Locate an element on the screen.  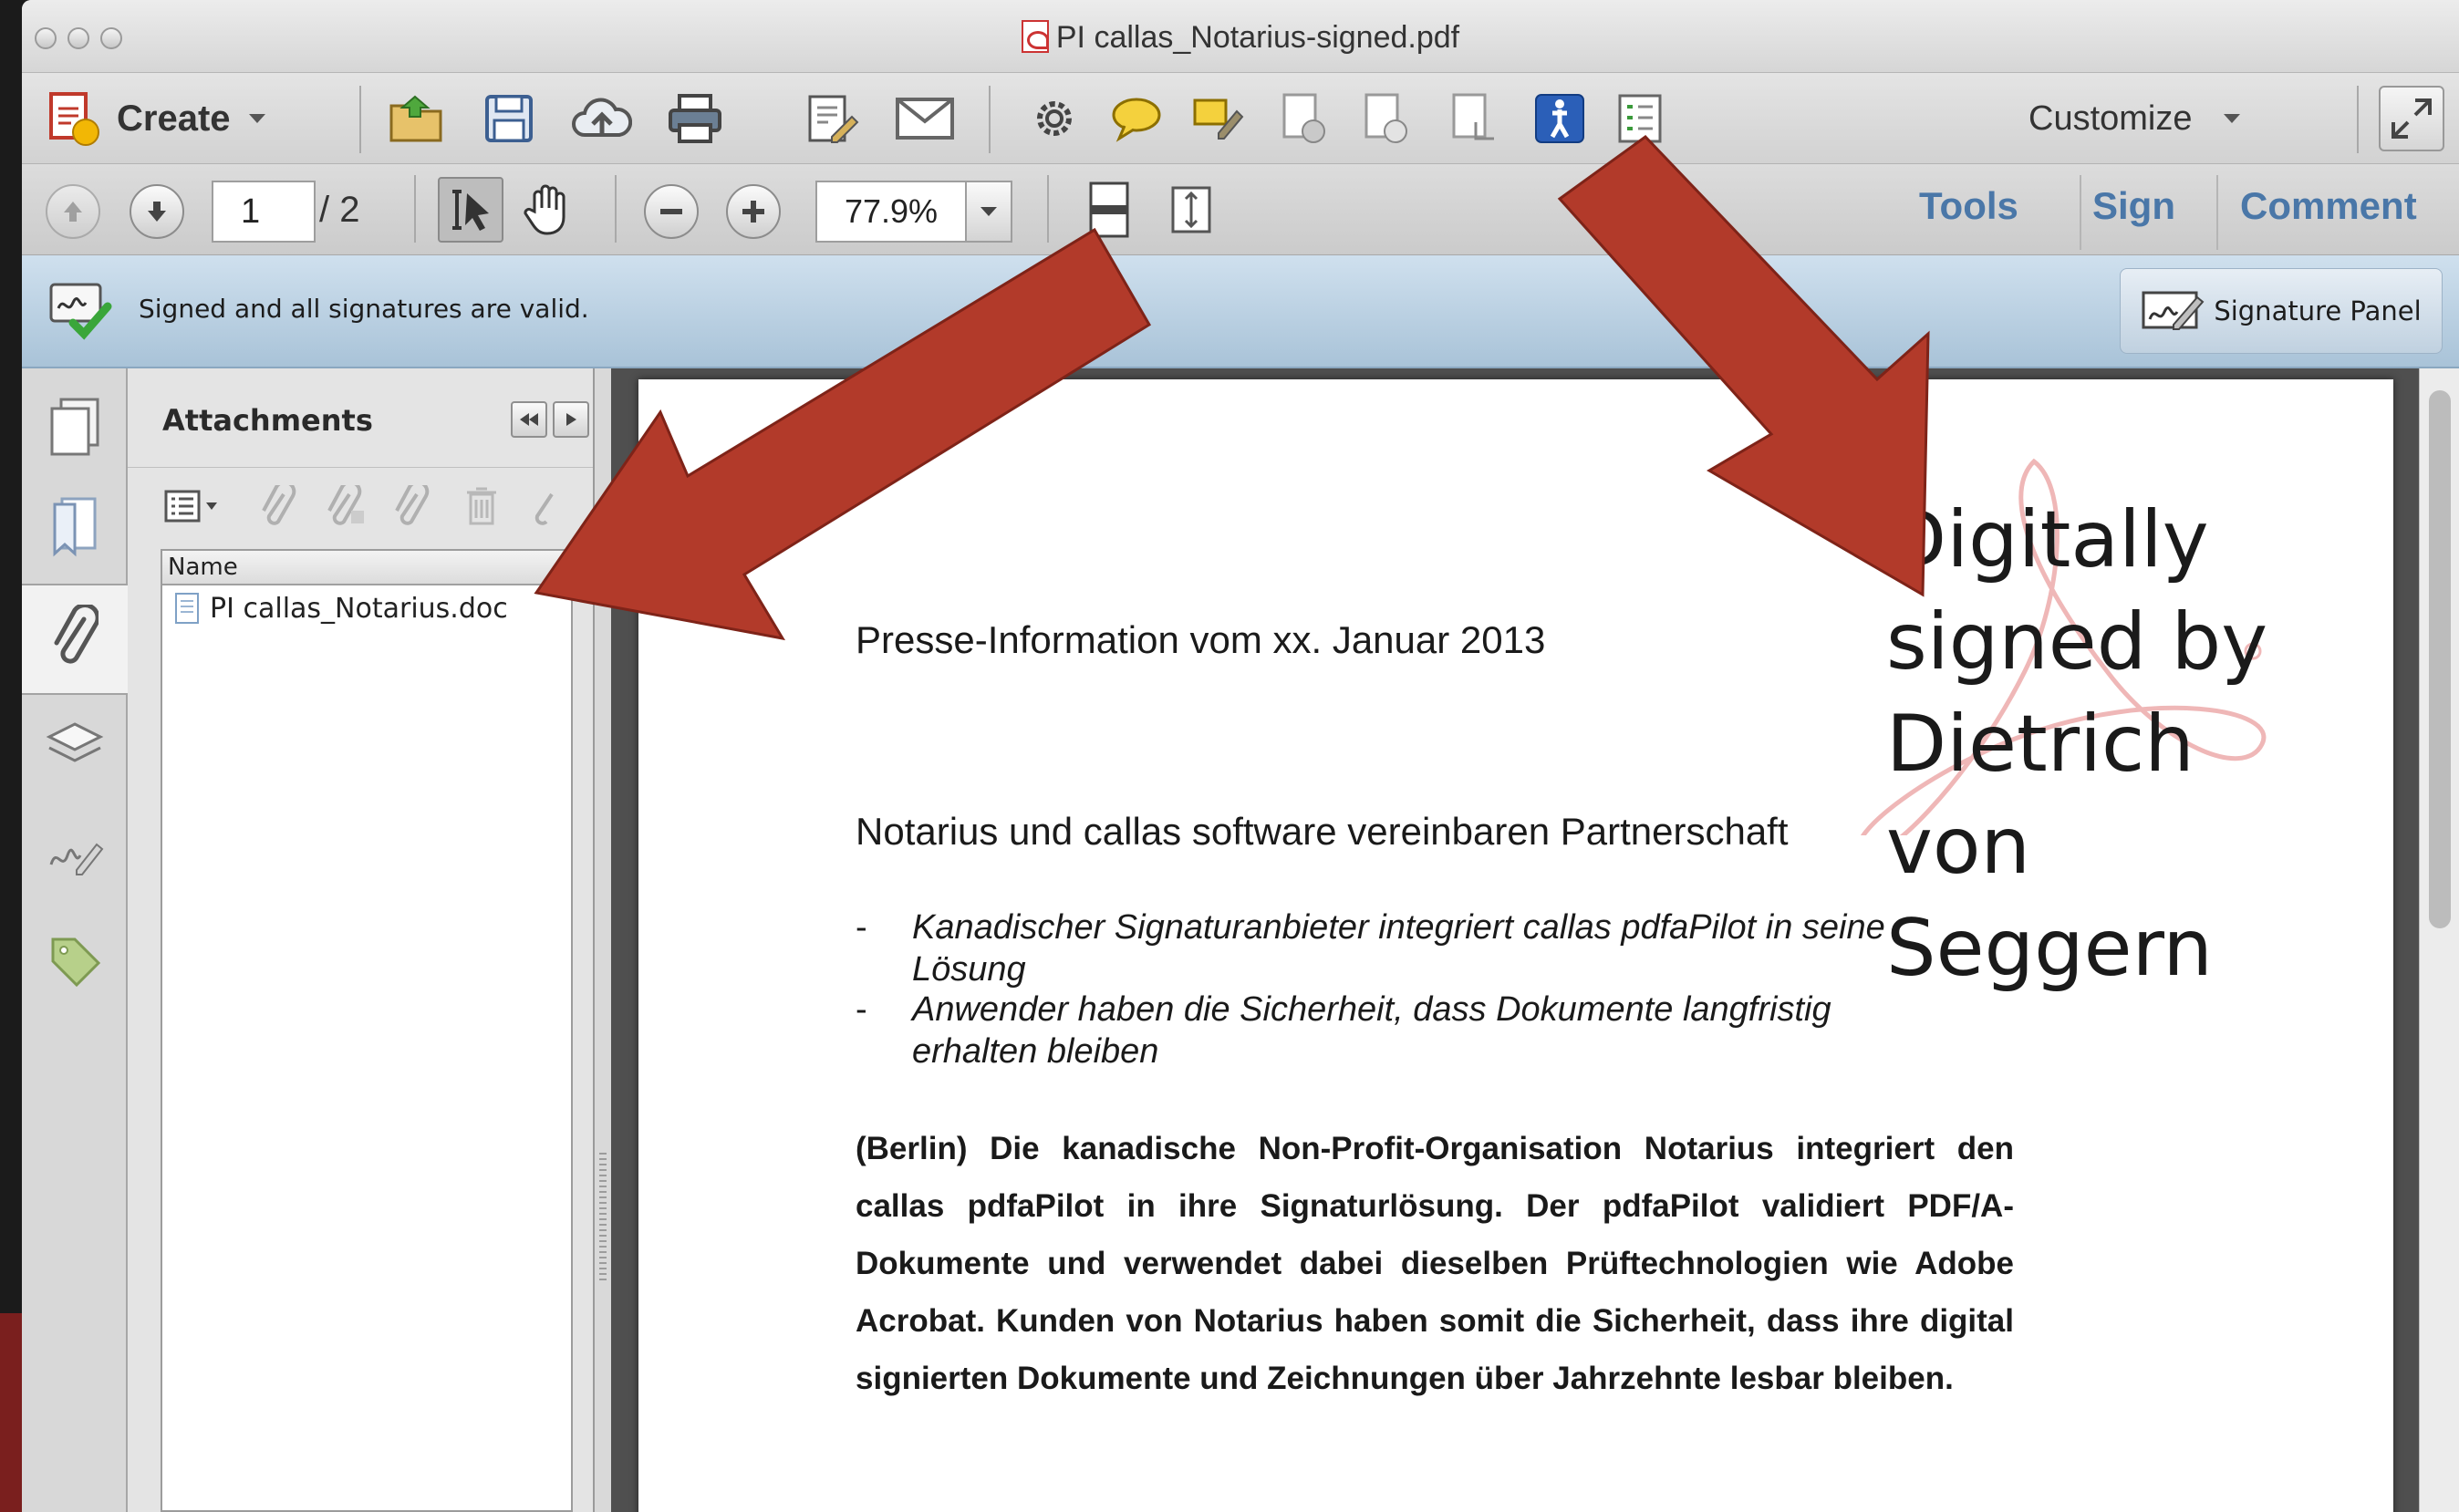
backdrop-accent is located at coordinates (12, 1412).